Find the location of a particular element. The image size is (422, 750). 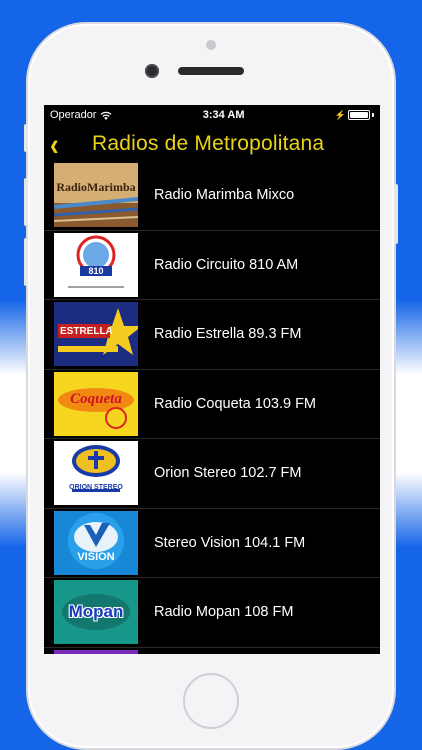

station-logo-circuito: 810 is located at coordinates (96, 264).